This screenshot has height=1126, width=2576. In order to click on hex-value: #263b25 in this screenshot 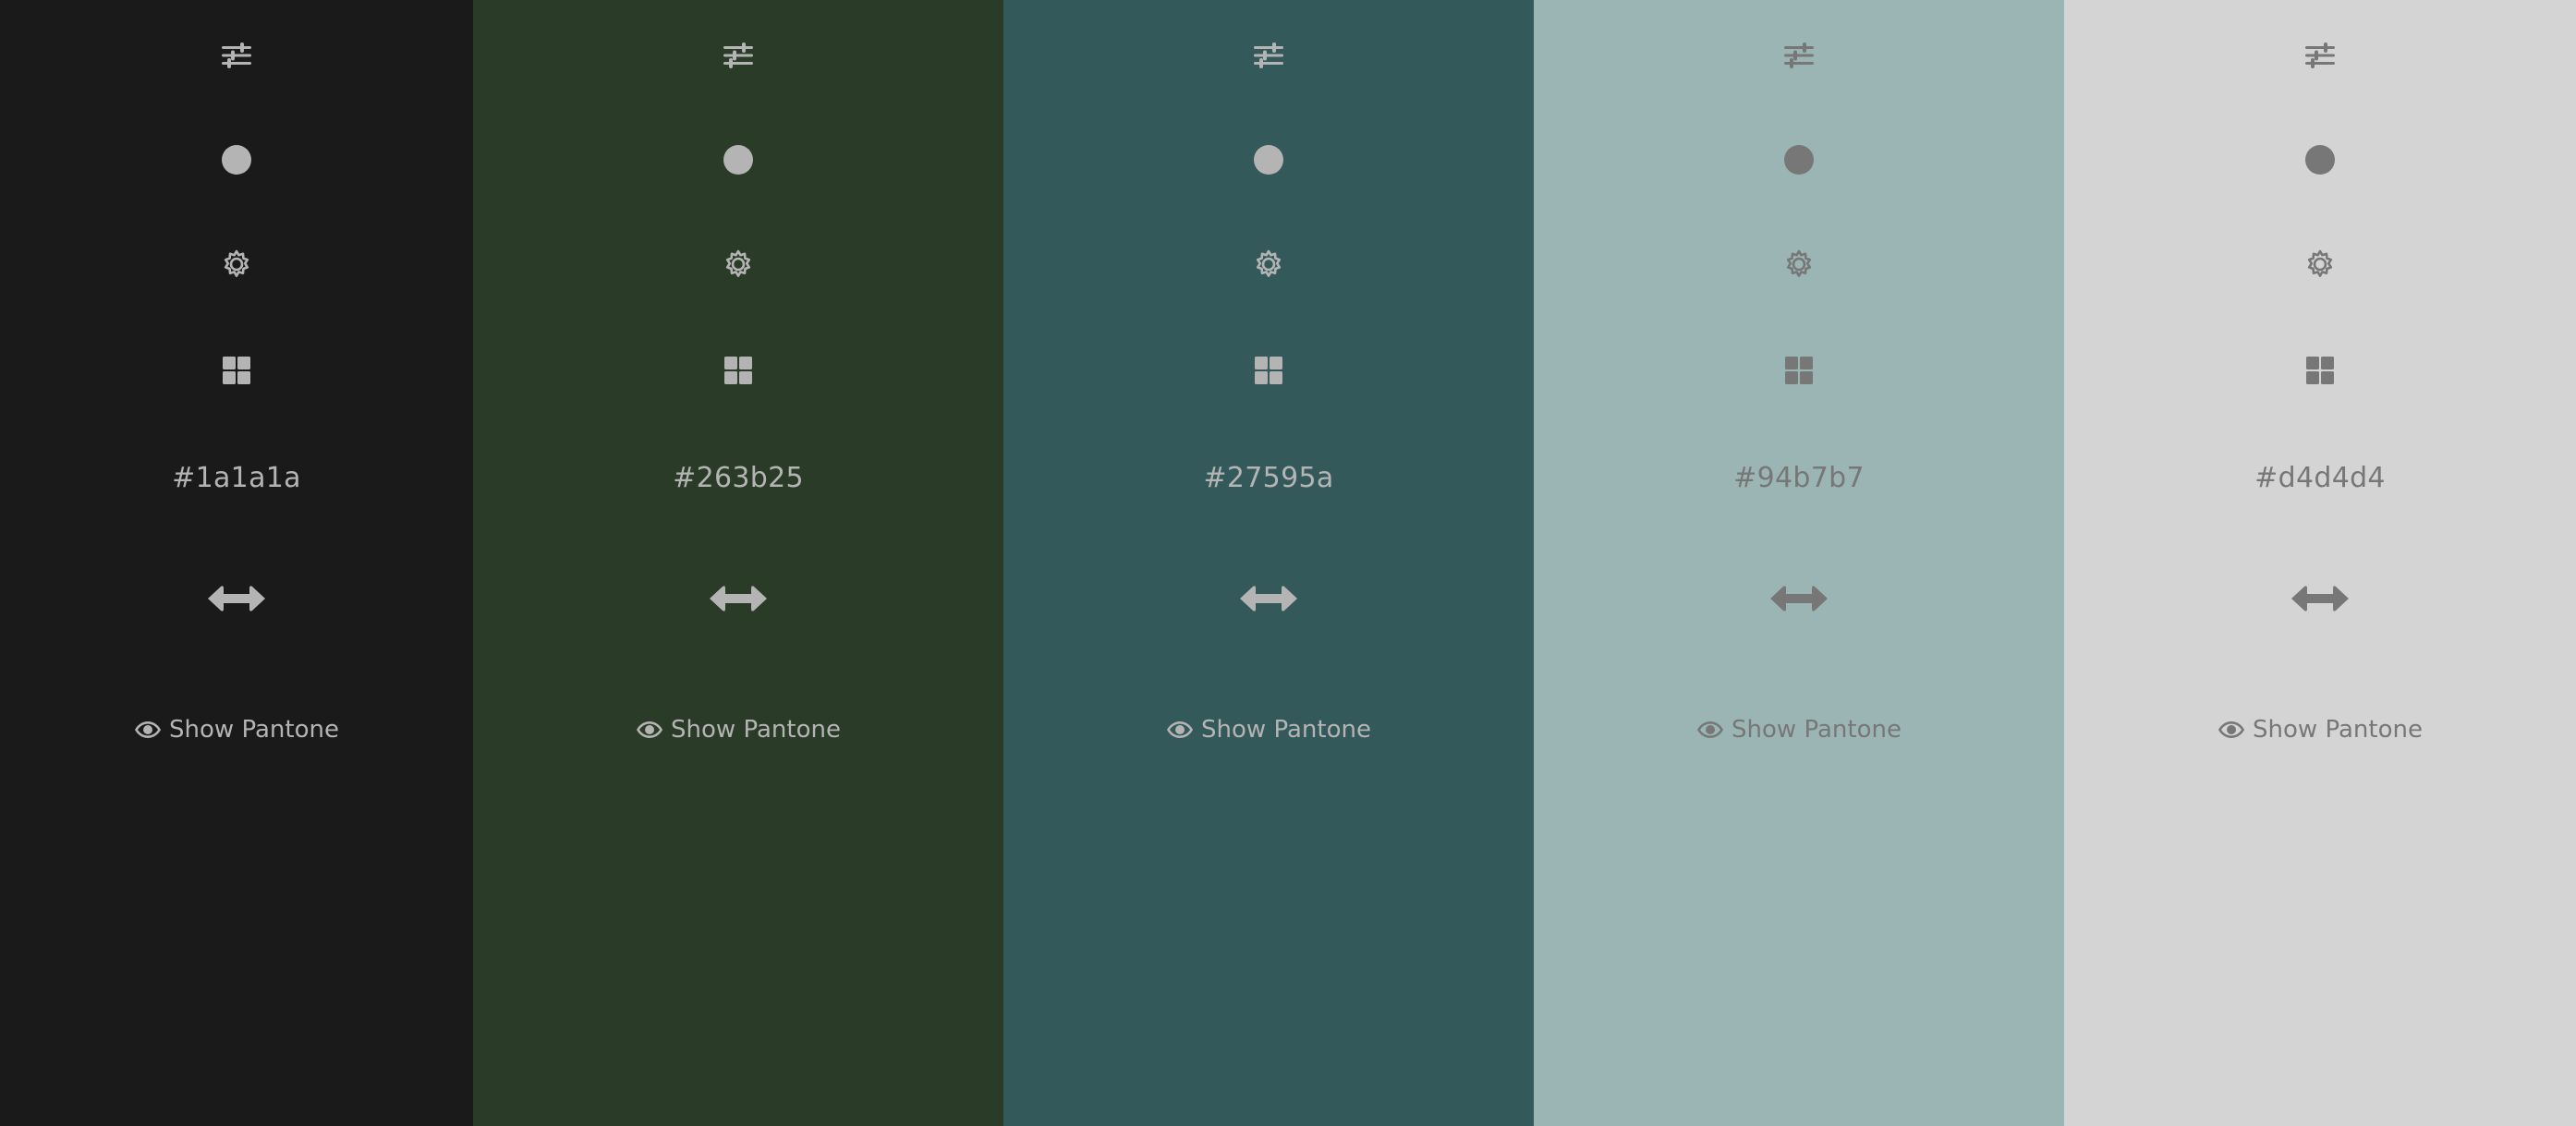, I will do `click(738, 478)`.